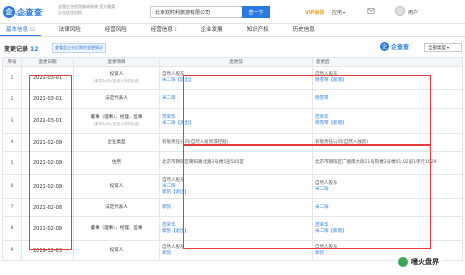 This screenshot has height=275, width=465. I want to click on app-menu: 应用▾, so click(338, 12).